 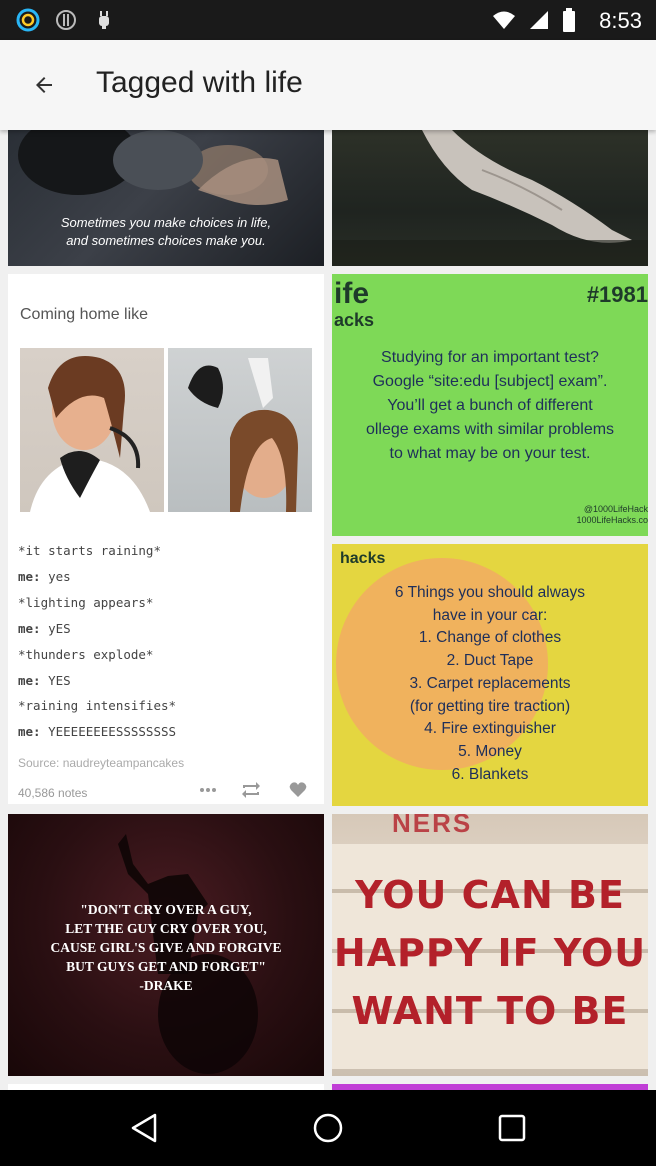 What do you see at coordinates (617, 294) in the screenshot?
I see `lifehack-number: #1981` at bounding box center [617, 294].